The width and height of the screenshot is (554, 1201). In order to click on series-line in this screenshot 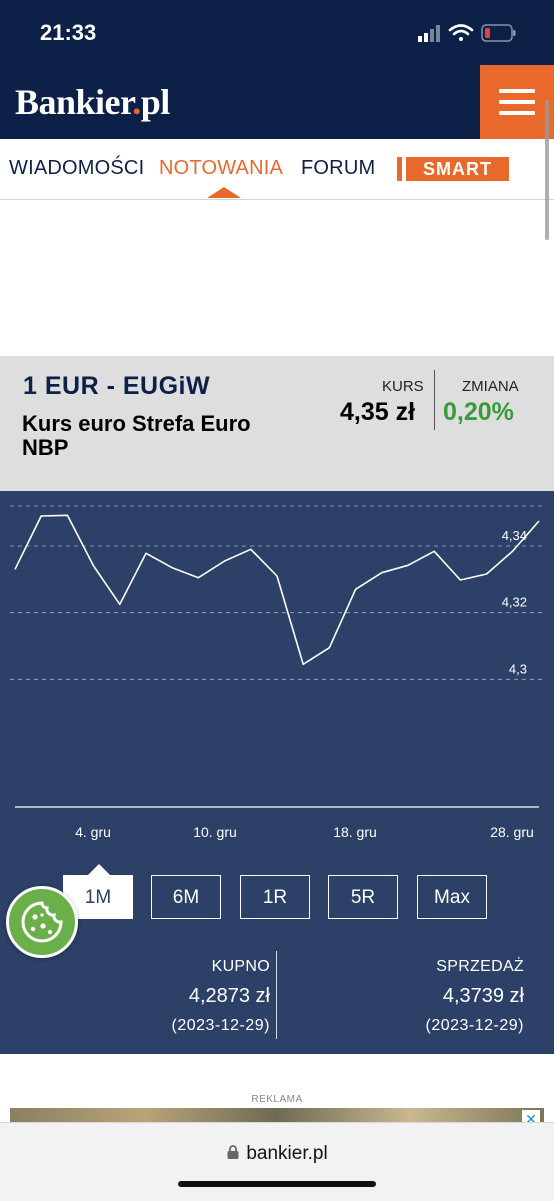, I will do `click(277, 589)`.